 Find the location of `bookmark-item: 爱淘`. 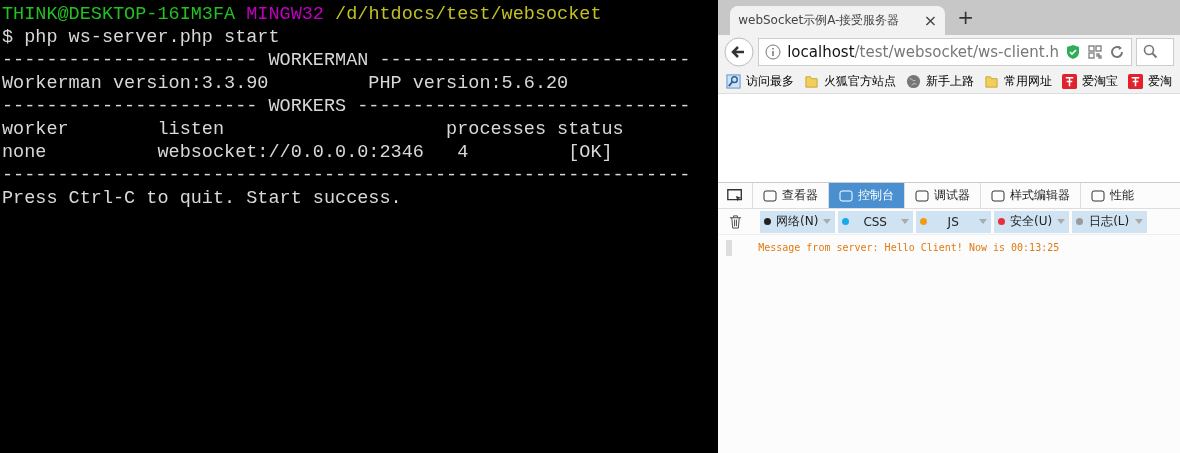

bookmark-item: 爱淘 is located at coordinates (1150, 81).